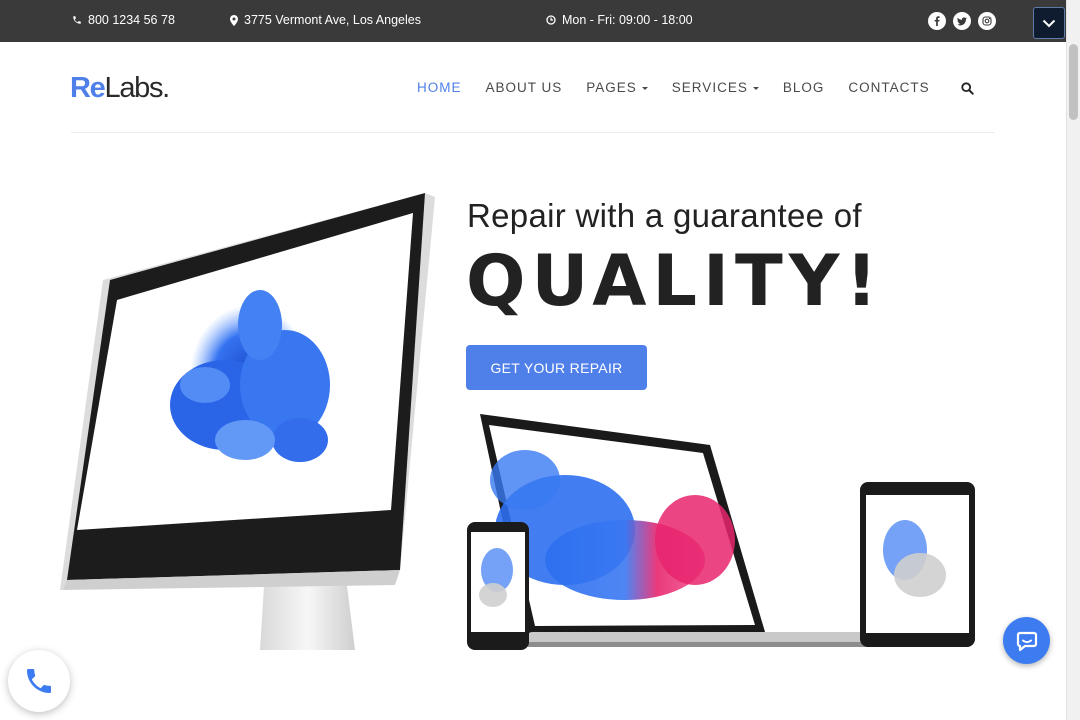 This screenshot has height=720, width=1080. What do you see at coordinates (962, 21) in the screenshot?
I see `twitter-icon` at bounding box center [962, 21].